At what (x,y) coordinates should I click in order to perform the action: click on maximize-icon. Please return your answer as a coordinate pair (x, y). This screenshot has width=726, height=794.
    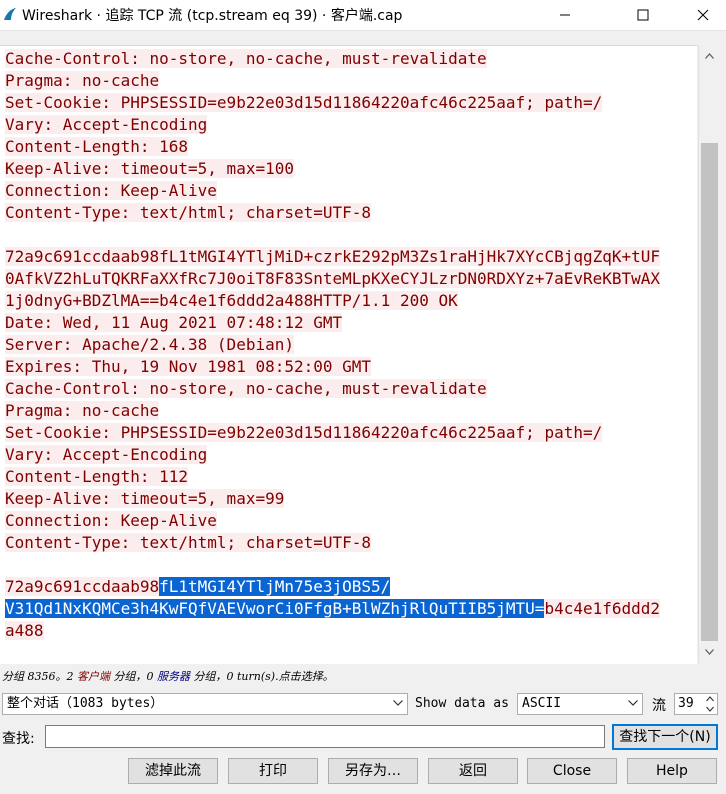
    Looking at the image, I should click on (643, 15).